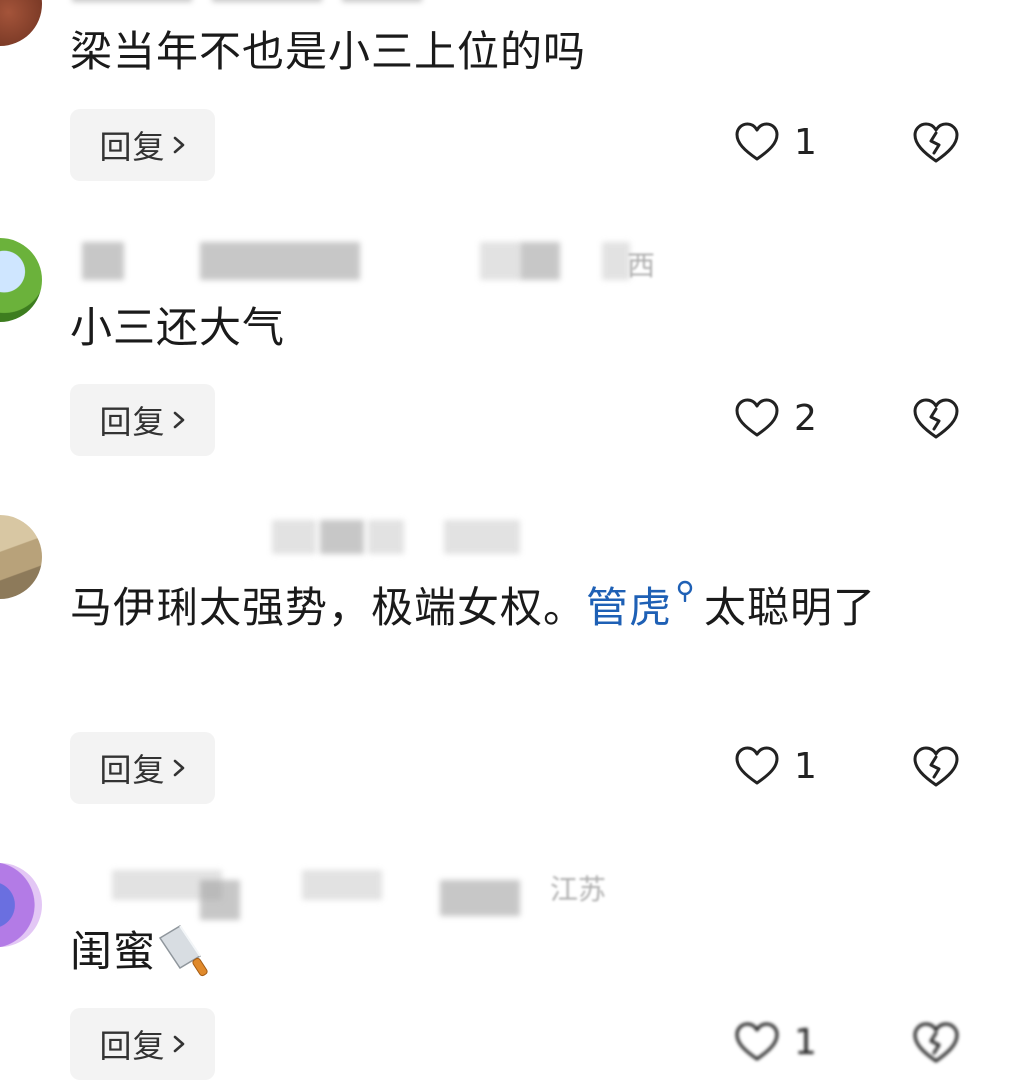 This screenshot has height=1080, width=1014. I want to click on comment-text: 梁当年不也是小三上位的吗, so click(328, 51).